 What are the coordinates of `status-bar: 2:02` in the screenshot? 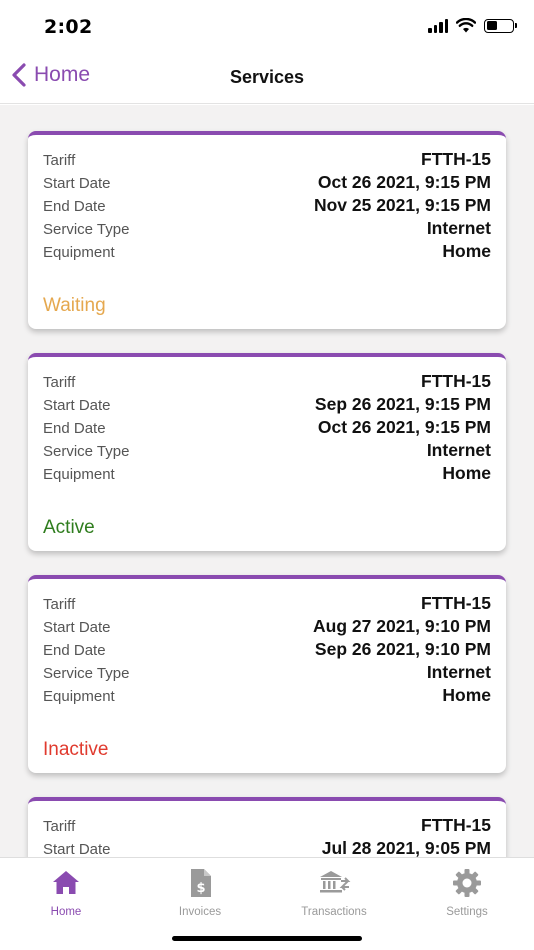 It's located at (267, 26).